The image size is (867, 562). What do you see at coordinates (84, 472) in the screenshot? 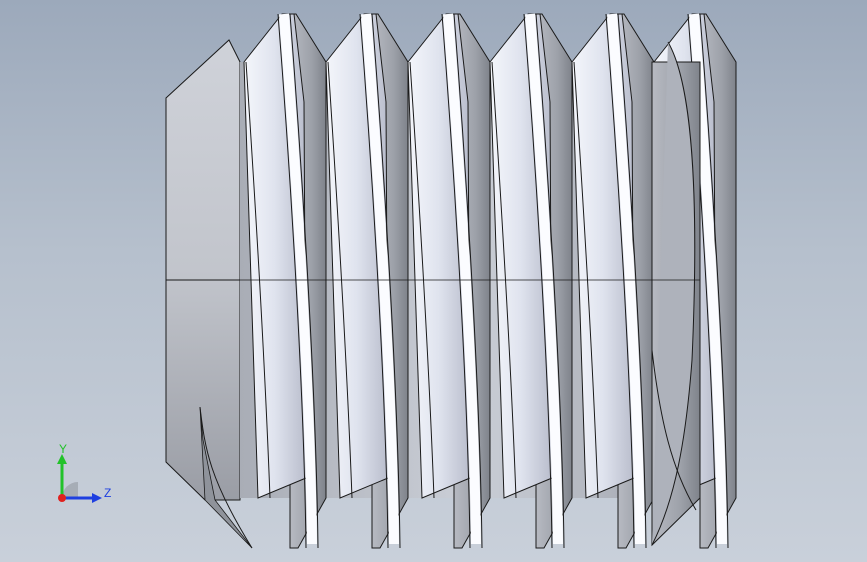
I see `orientation-triad: Y Z` at bounding box center [84, 472].